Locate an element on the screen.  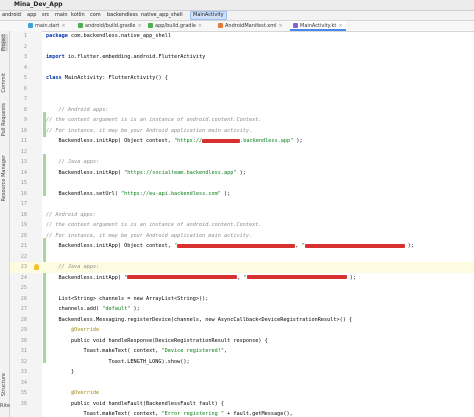
line-number: 2 is located at coordinates (25, 46).